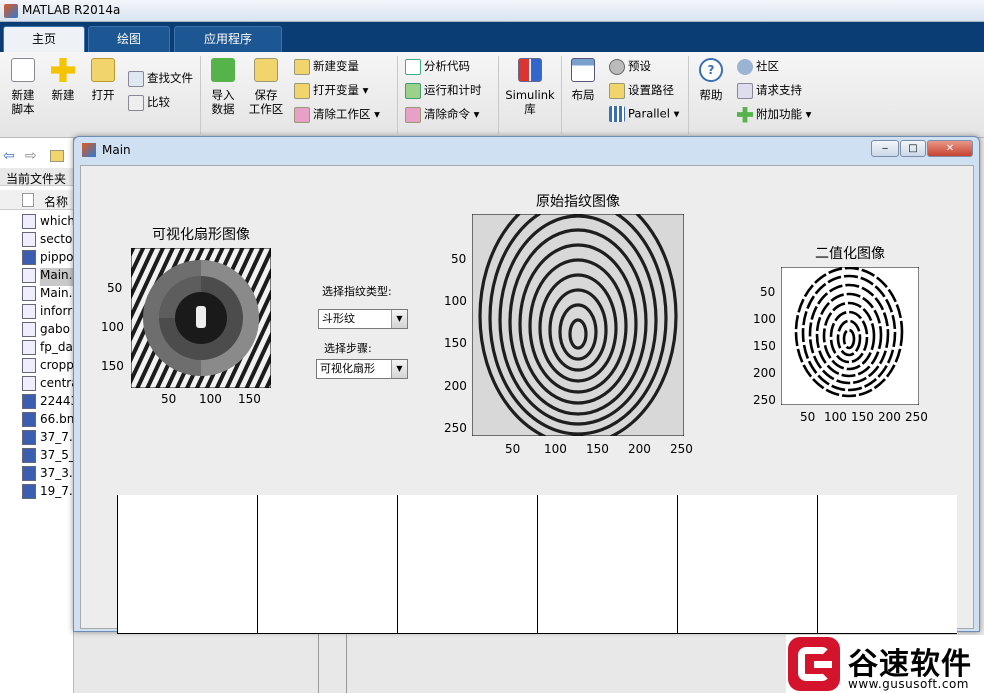 Image resolution: width=984 pixels, height=693 pixels. What do you see at coordinates (639, 449) in the screenshot?
I see `x-tick-label: 200` at bounding box center [639, 449].